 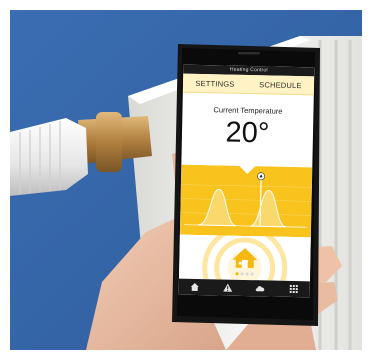 I want to click on home-icon, so click(x=195, y=287).